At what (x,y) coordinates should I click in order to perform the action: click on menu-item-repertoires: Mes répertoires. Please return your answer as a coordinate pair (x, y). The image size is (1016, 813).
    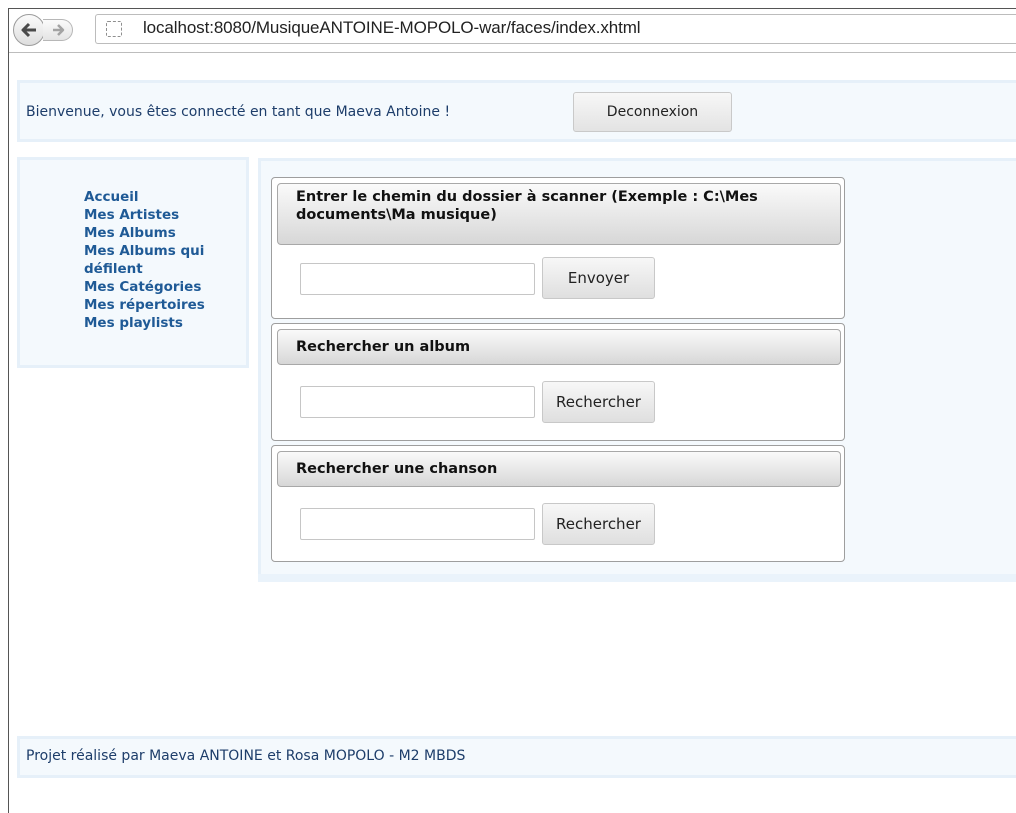
    Looking at the image, I should click on (164, 305).